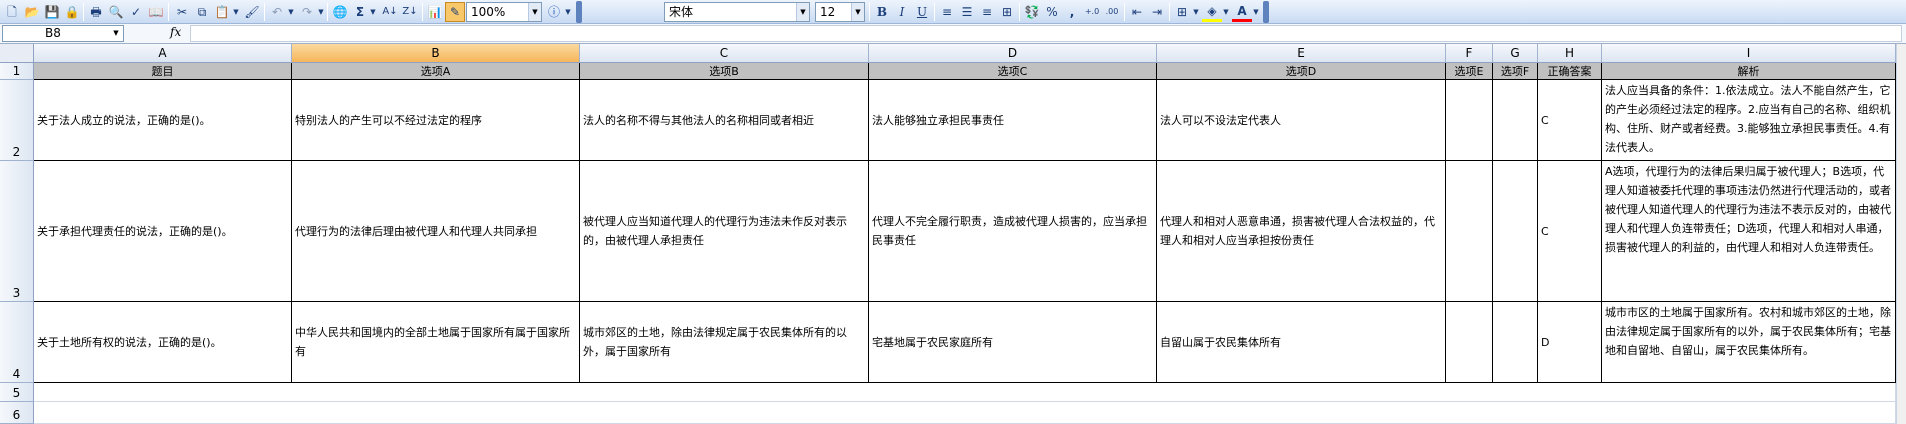 This screenshot has height=424, width=1906. I want to click on open-icon: 📂, so click(32, 12).